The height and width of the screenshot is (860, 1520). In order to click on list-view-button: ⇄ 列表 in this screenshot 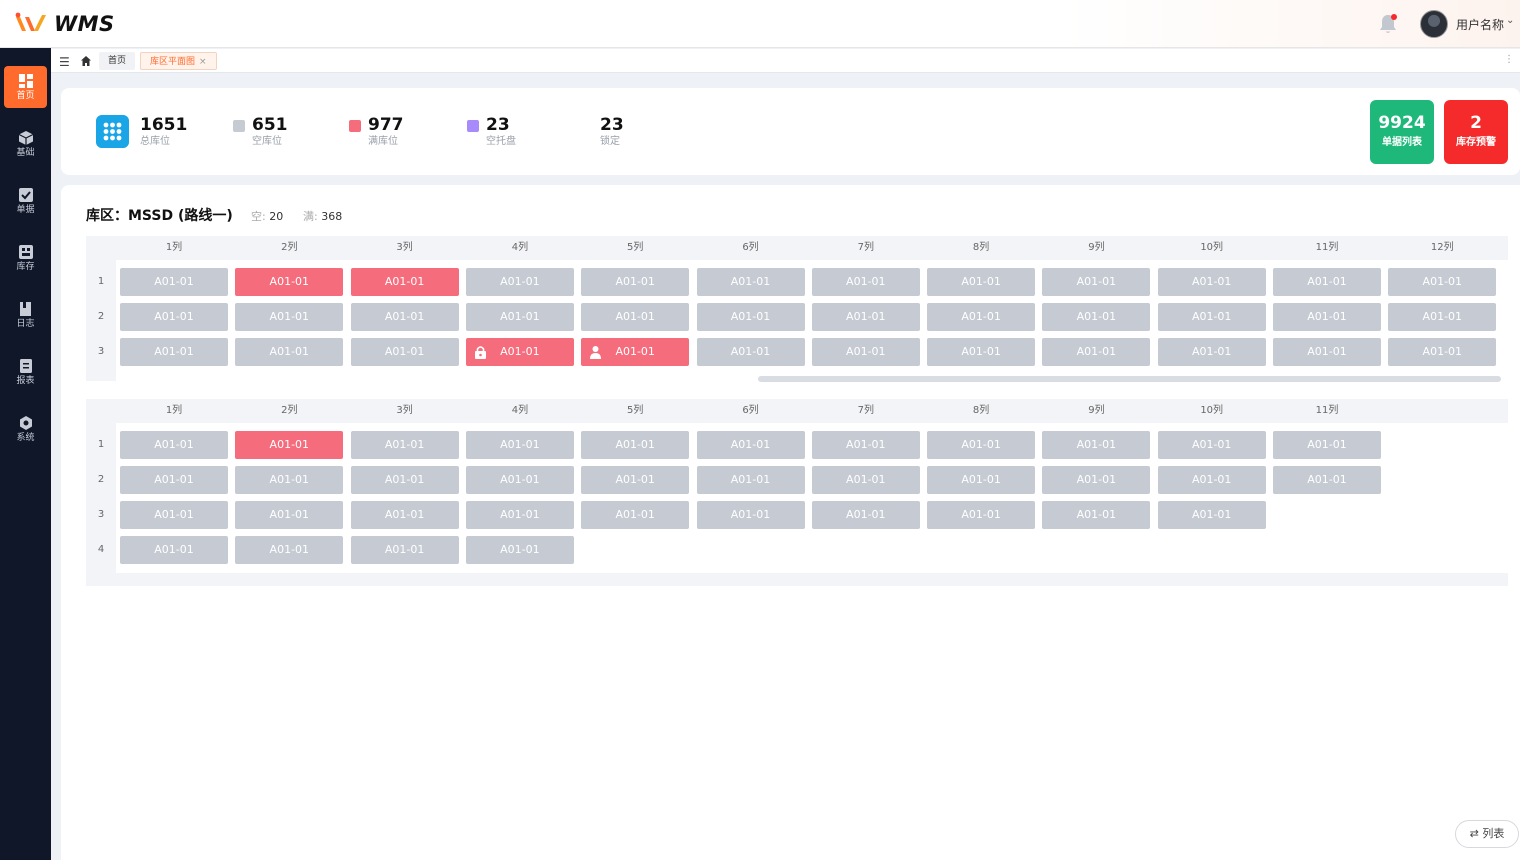, I will do `click(1487, 834)`.